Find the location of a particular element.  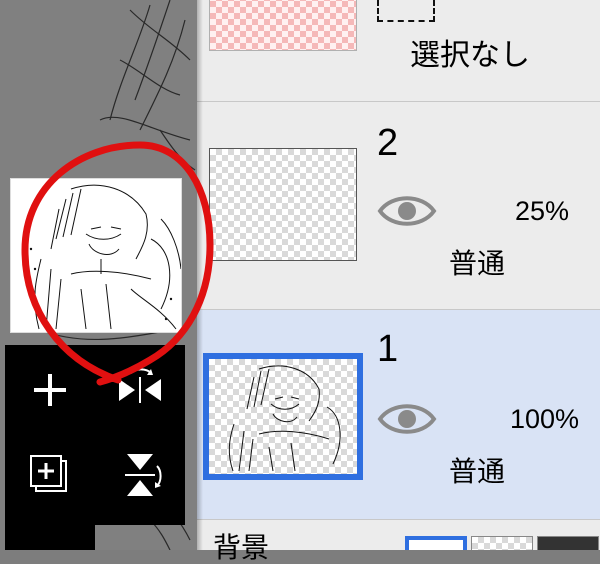

add-folder-button is located at coordinates (50, 475).